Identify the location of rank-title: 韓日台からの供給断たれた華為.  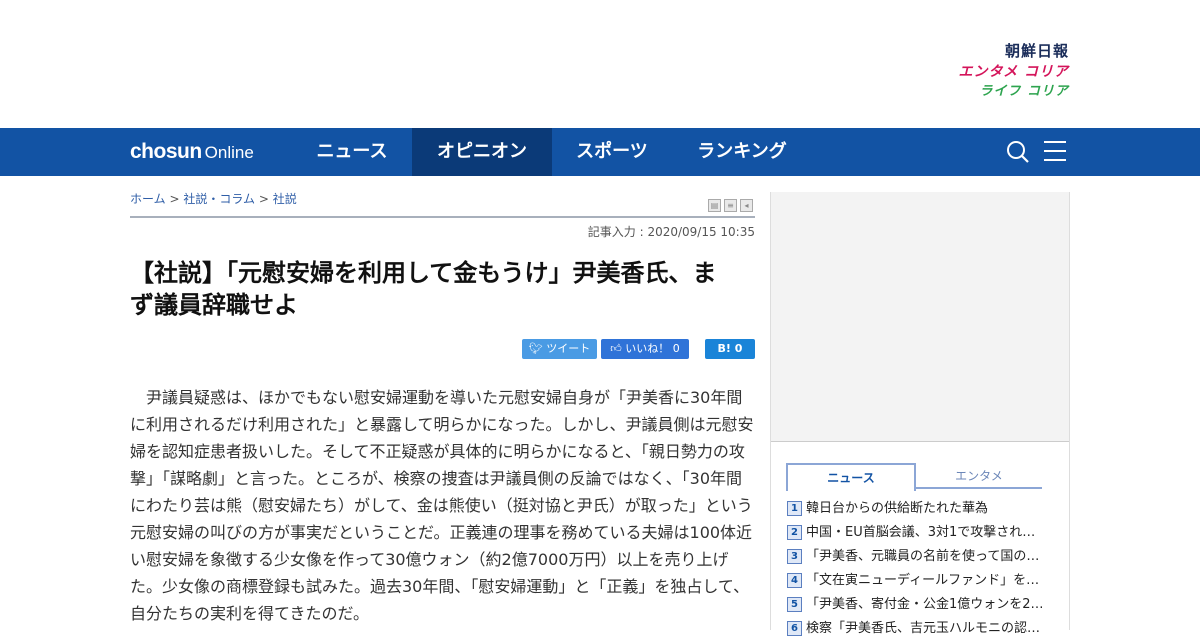
(897, 508).